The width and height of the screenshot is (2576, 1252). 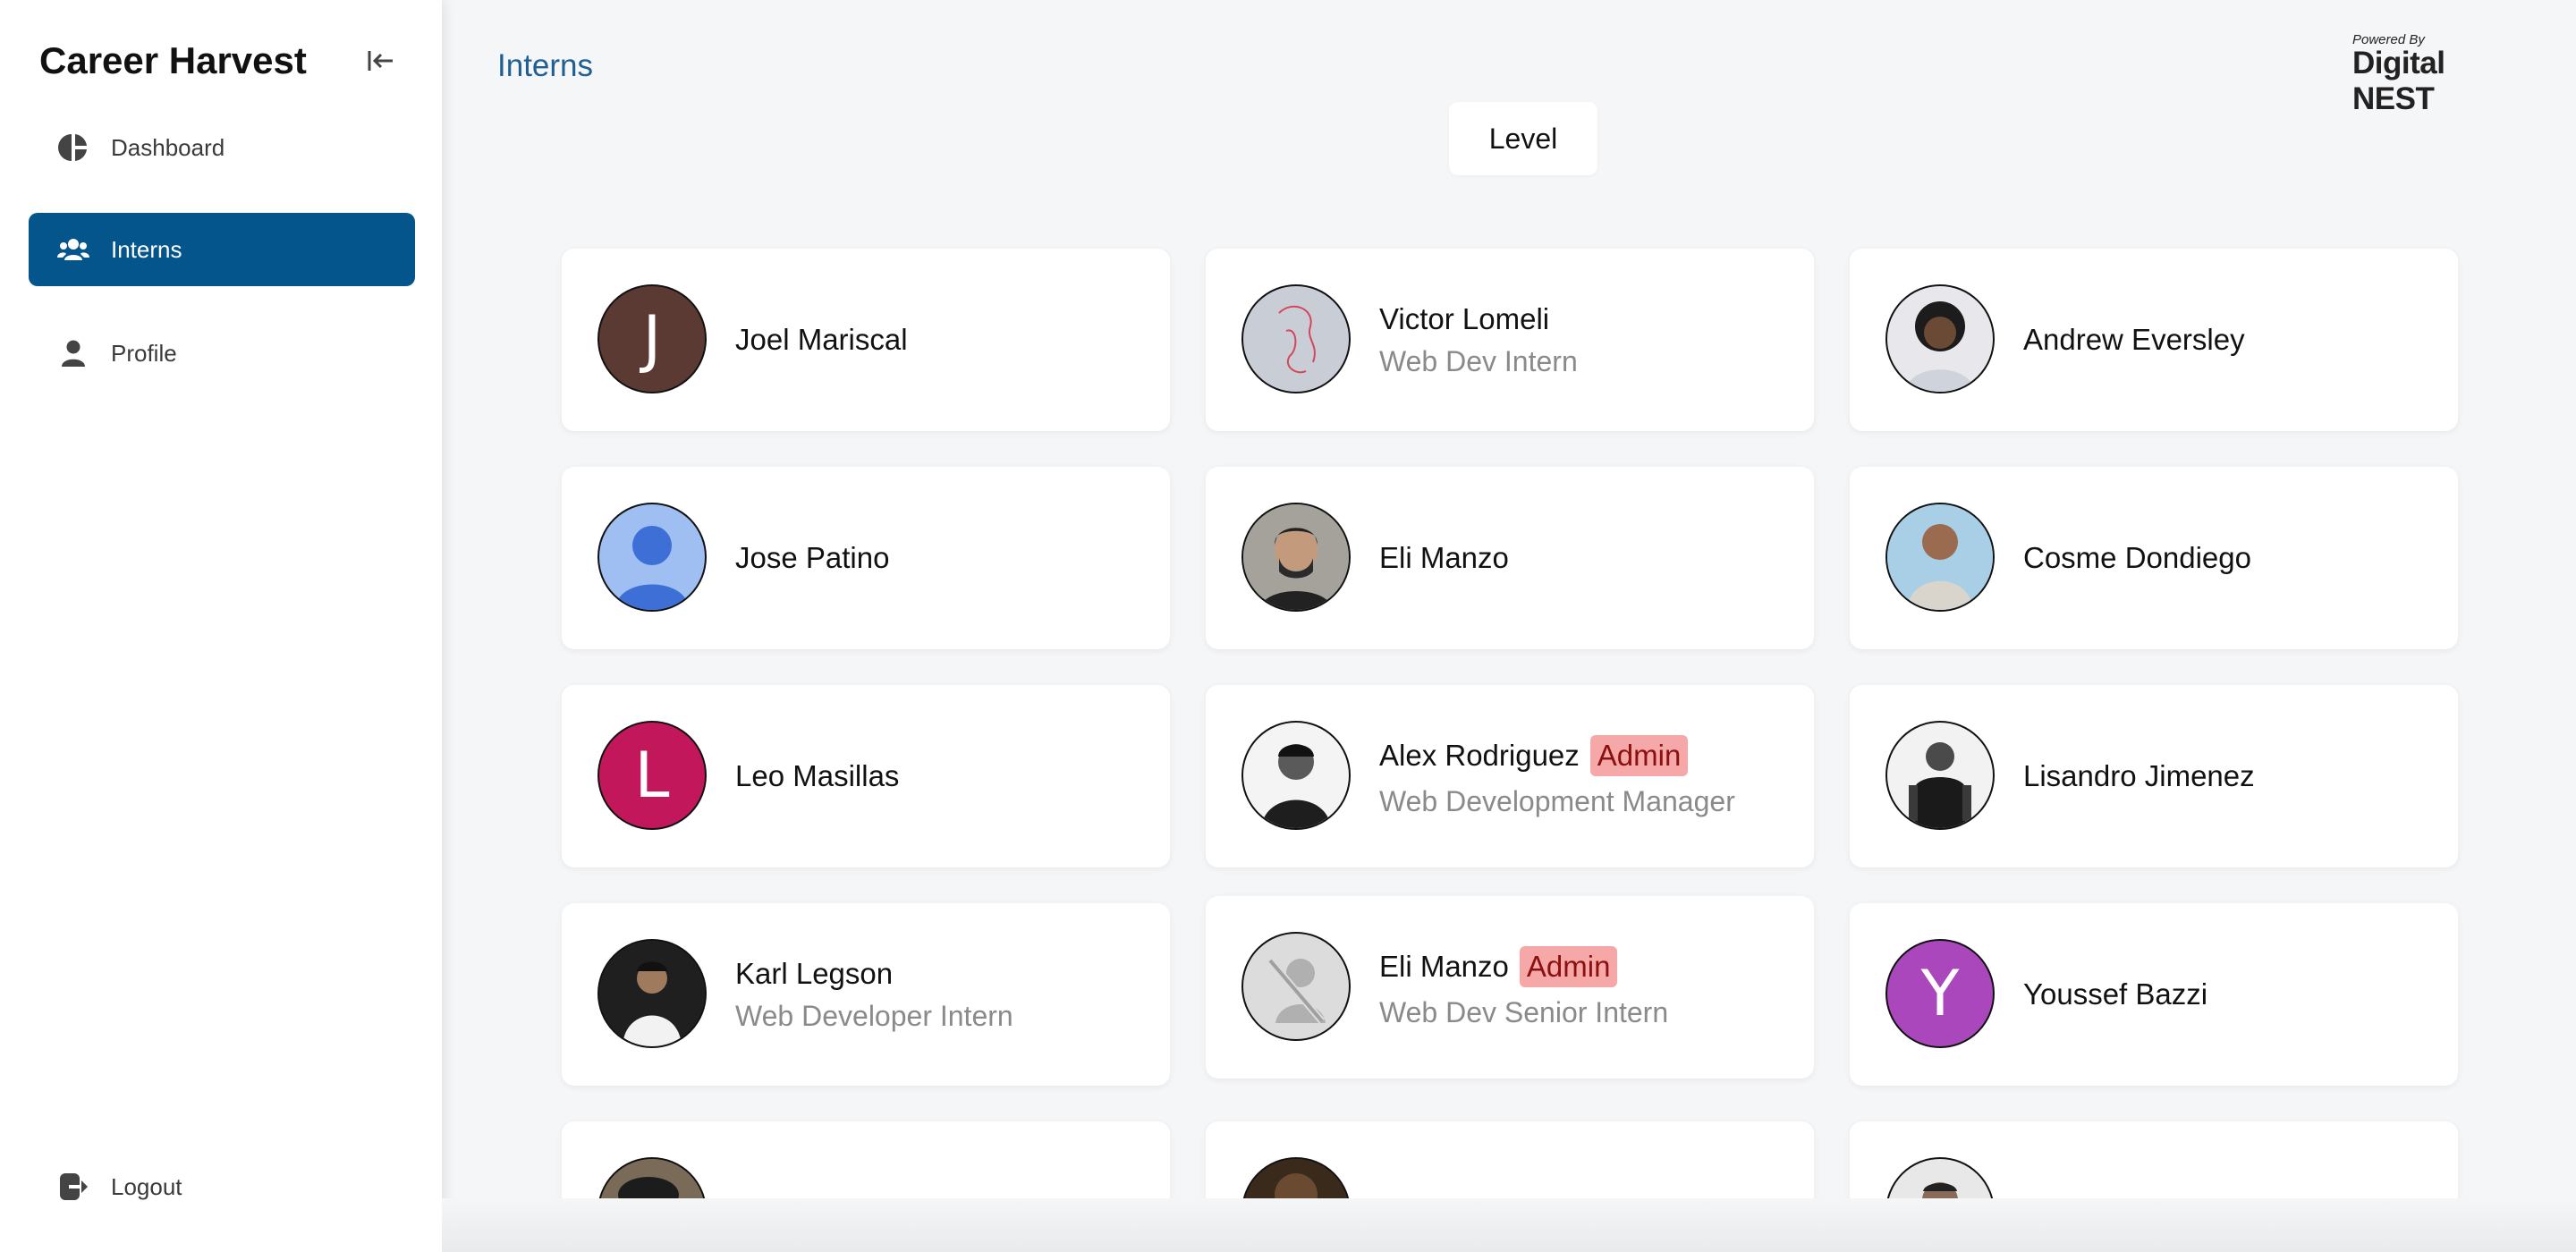 I want to click on intern-name: Eli Manzo Admin, so click(x=1523, y=966).